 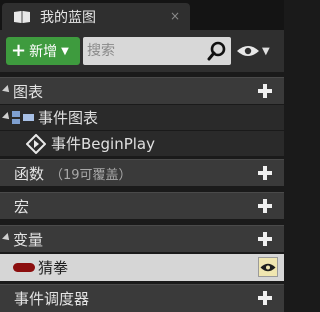 I want to click on add-variable-icon, so click(x=265, y=239).